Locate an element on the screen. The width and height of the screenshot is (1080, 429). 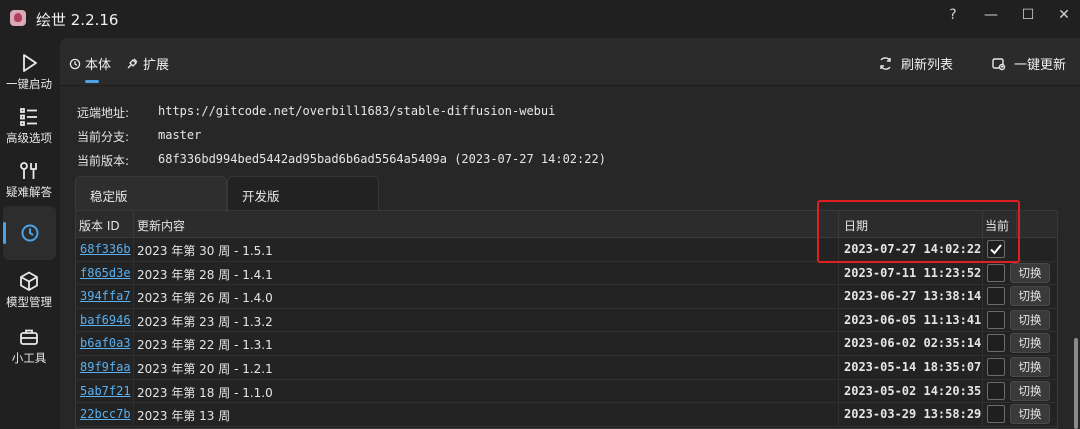
update-content: 2023 年第 22 周 - 1.3.1 is located at coordinates (205, 345).